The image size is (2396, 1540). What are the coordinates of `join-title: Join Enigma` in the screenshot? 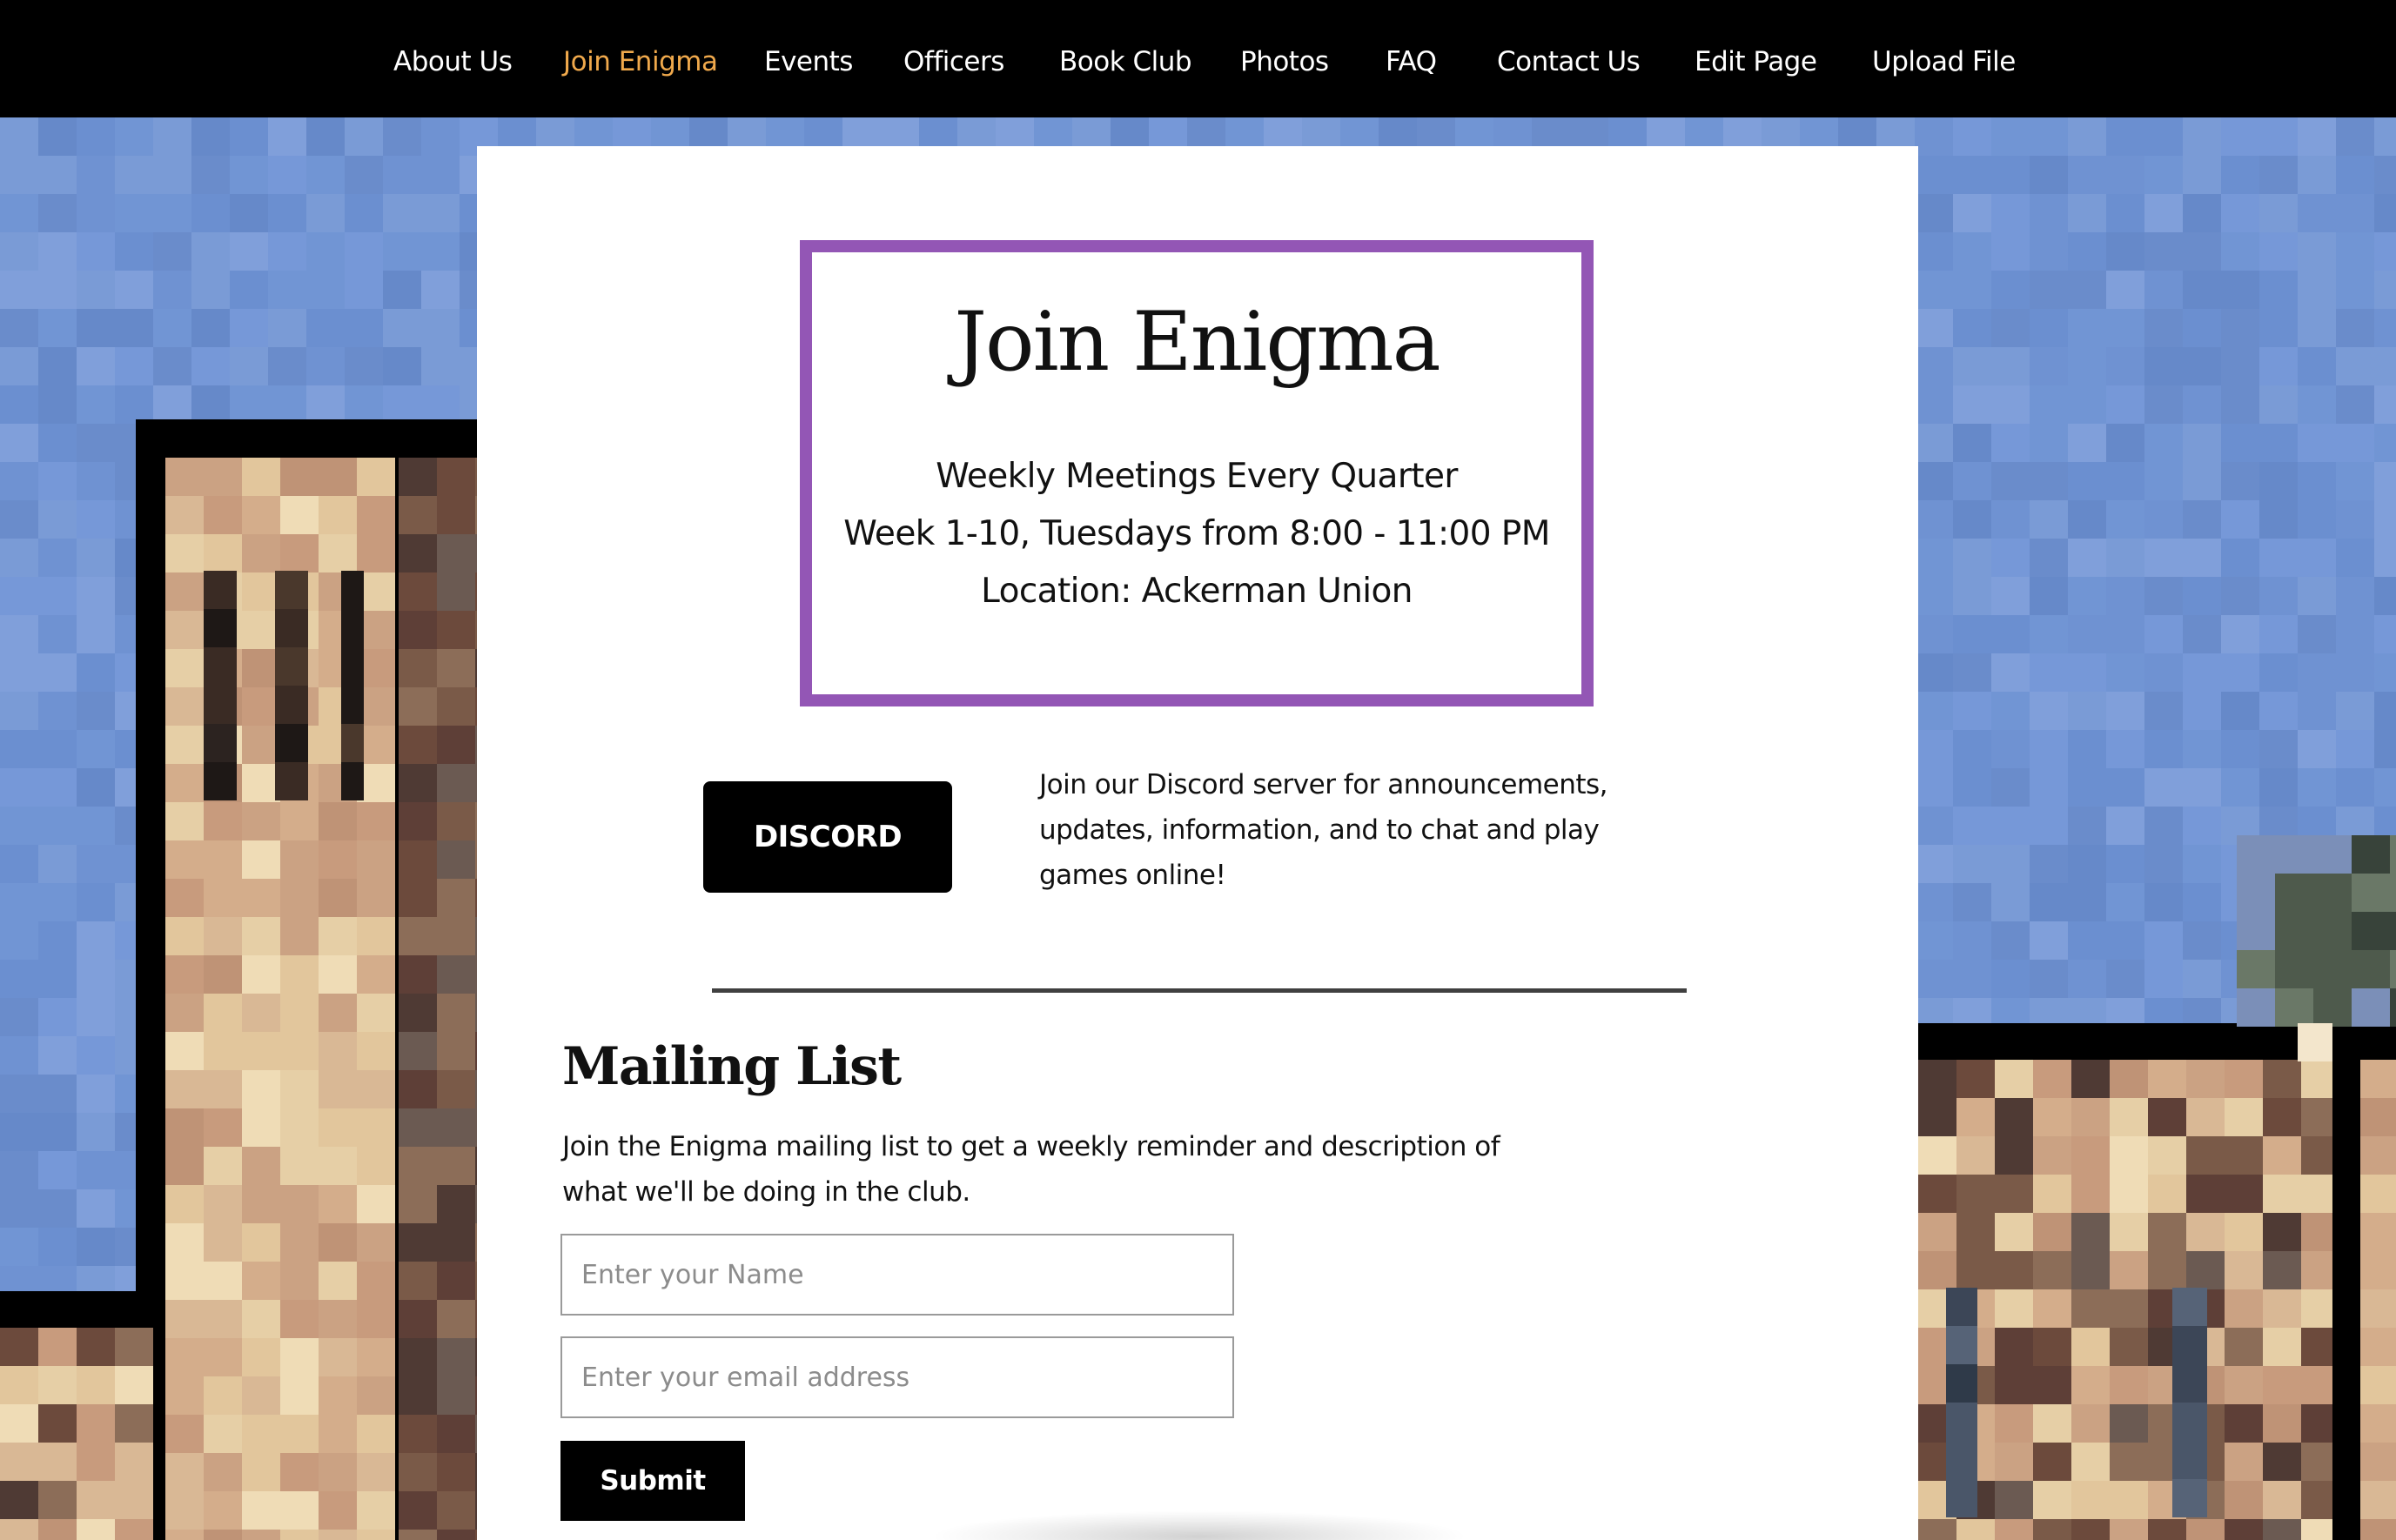 It's located at (1197, 342).